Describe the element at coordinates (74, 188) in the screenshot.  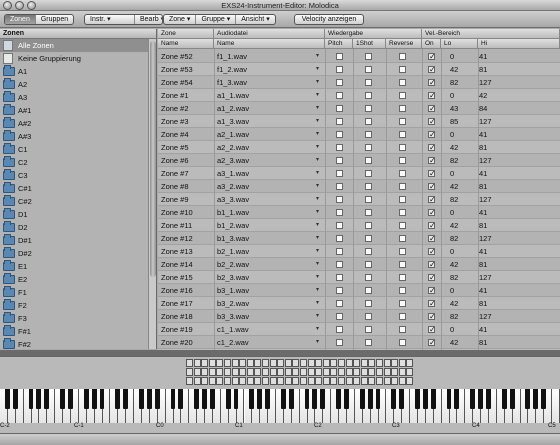
I see `sidebar-item: C#1` at that location.